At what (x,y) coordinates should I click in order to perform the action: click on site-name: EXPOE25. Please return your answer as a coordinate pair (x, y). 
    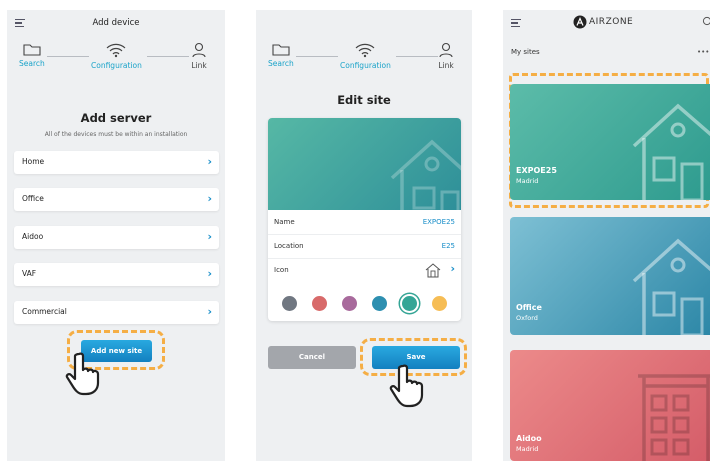
    Looking at the image, I should click on (536, 170).